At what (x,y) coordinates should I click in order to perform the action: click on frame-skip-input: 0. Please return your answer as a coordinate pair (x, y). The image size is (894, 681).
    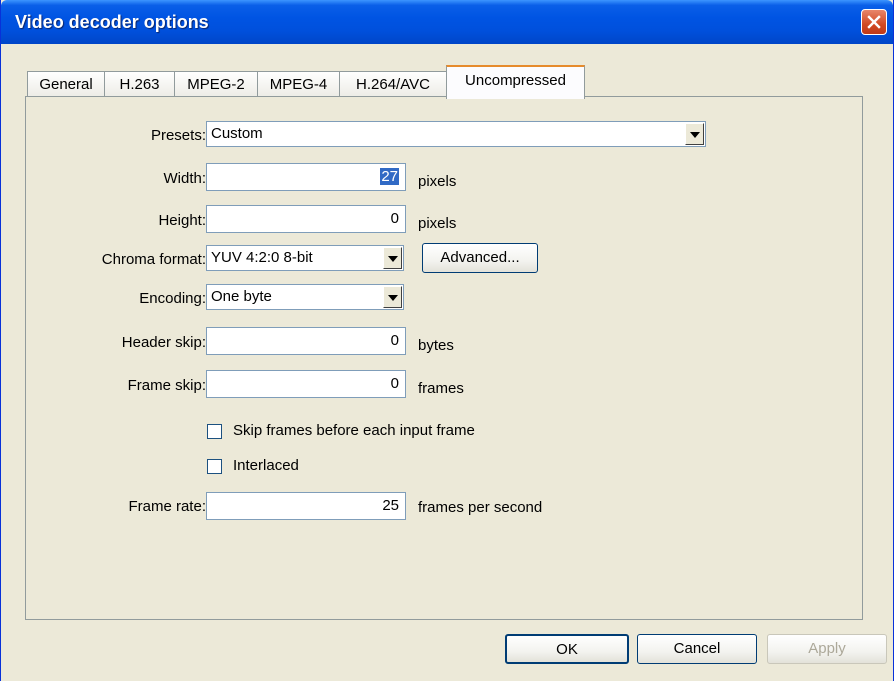
    Looking at the image, I should click on (306, 384).